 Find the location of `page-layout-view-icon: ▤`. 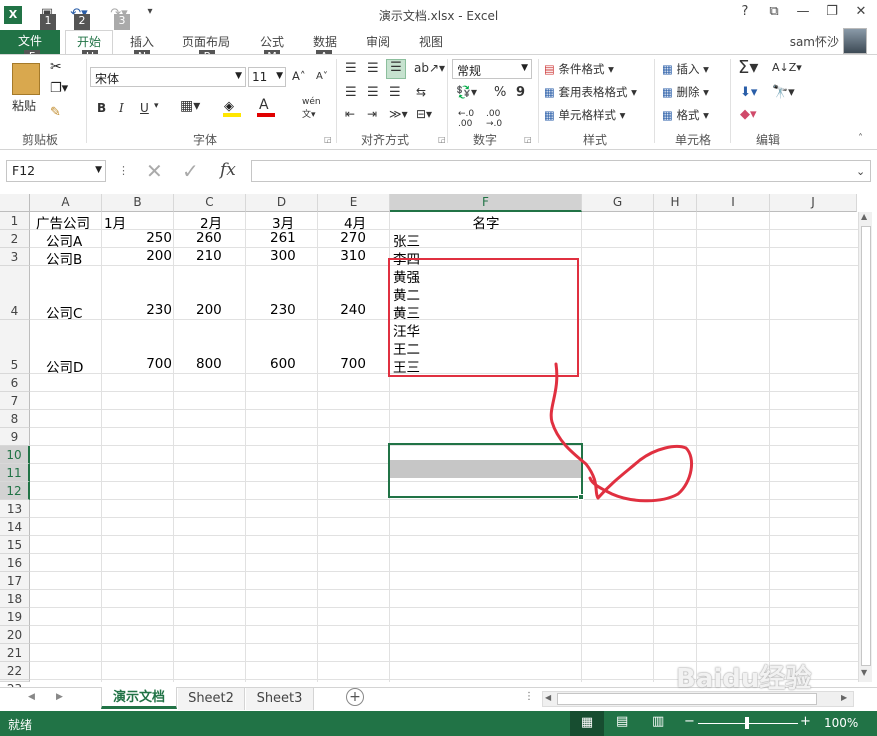

page-layout-view-icon: ▤ is located at coordinates (622, 721).